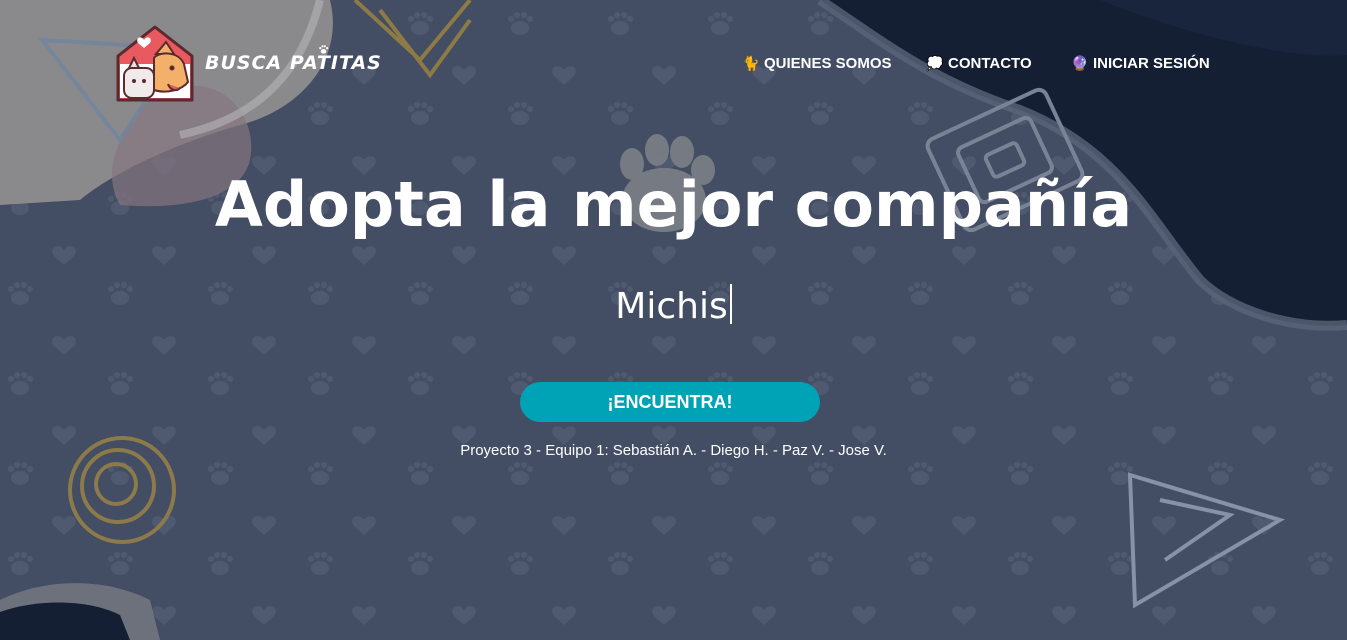  What do you see at coordinates (990, 63) in the screenshot?
I see `nav-label: CONTACTO` at bounding box center [990, 63].